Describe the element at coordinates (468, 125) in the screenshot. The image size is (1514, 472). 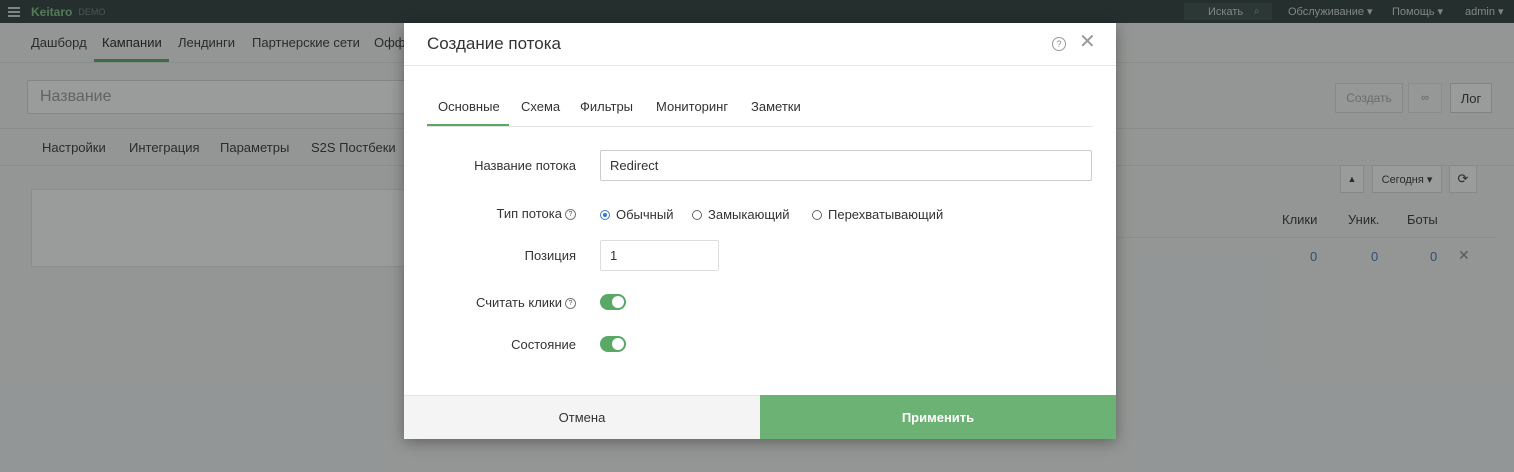
I see `tab-active-indicator` at that location.